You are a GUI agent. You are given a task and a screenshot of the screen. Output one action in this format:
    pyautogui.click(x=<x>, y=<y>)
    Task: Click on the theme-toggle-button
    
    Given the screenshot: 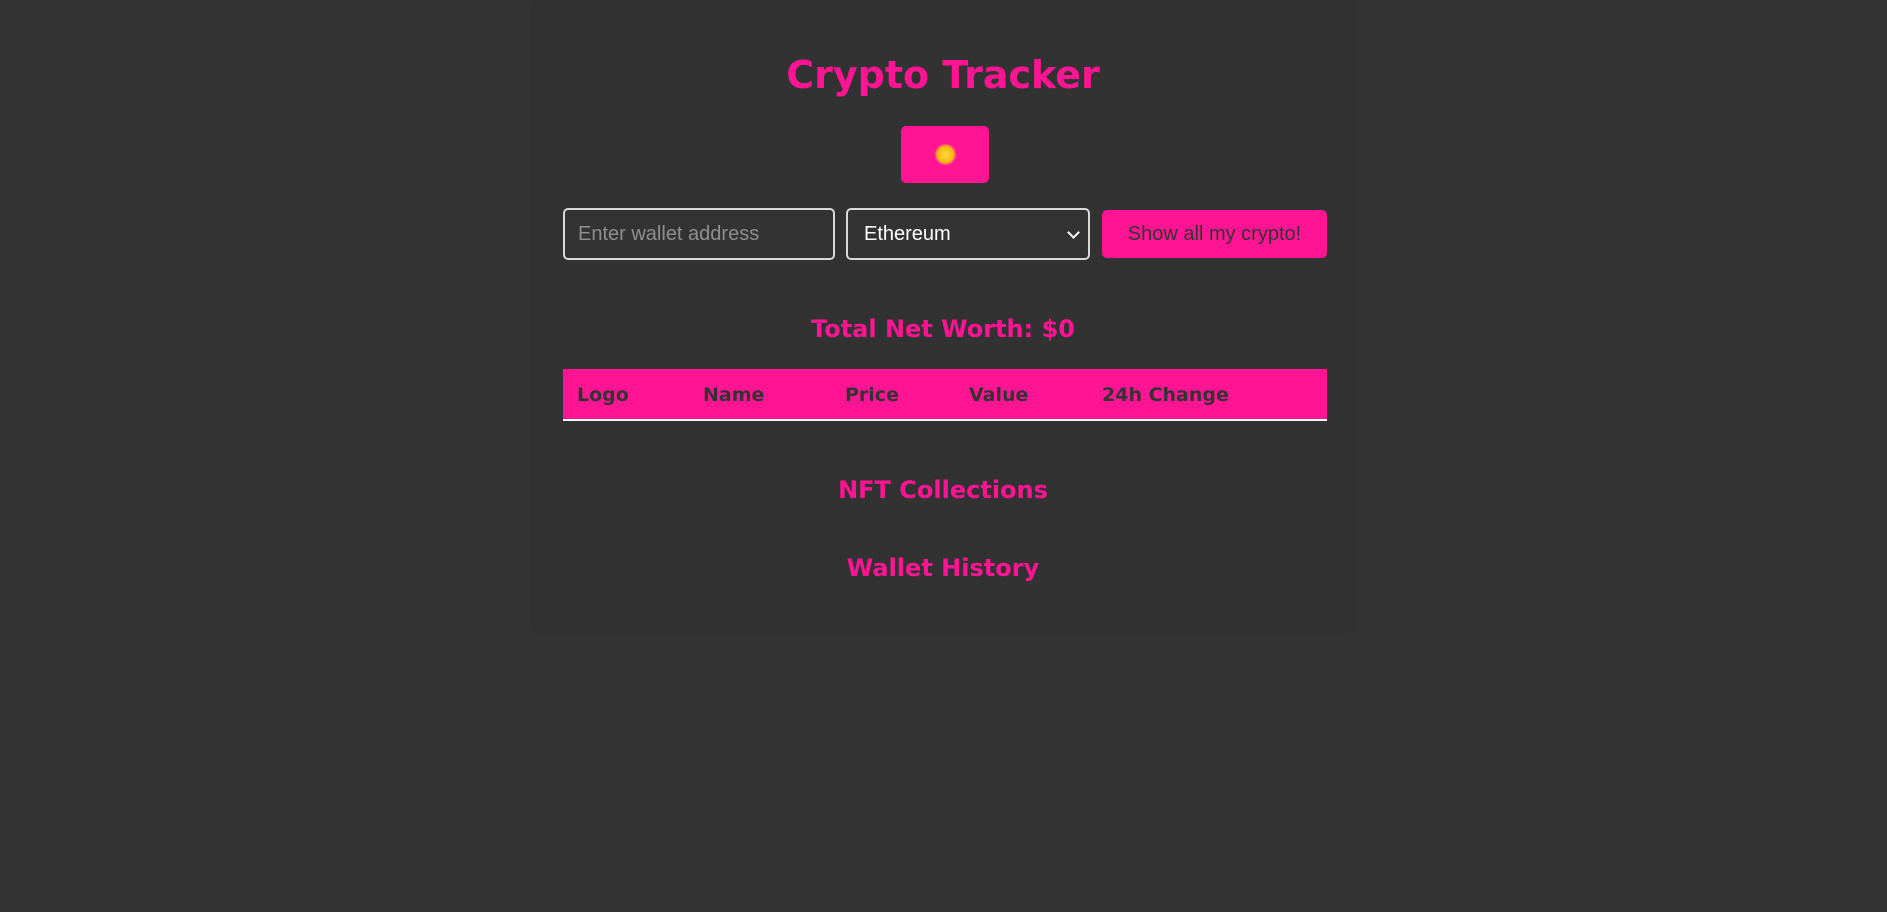 What is the action you would take?
    pyautogui.click(x=945, y=154)
    